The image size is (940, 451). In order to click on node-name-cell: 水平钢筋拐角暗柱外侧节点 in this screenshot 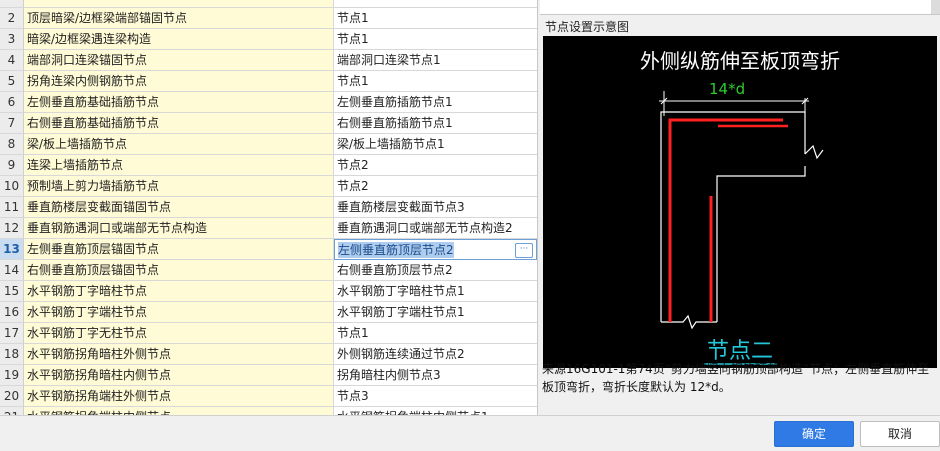, I will do `click(179, 354)`.